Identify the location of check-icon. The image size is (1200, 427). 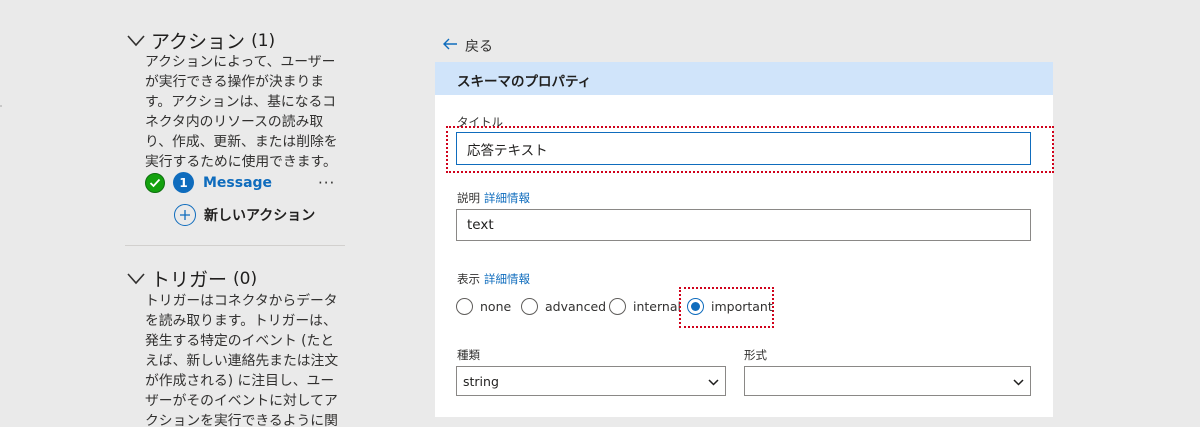
(155, 182).